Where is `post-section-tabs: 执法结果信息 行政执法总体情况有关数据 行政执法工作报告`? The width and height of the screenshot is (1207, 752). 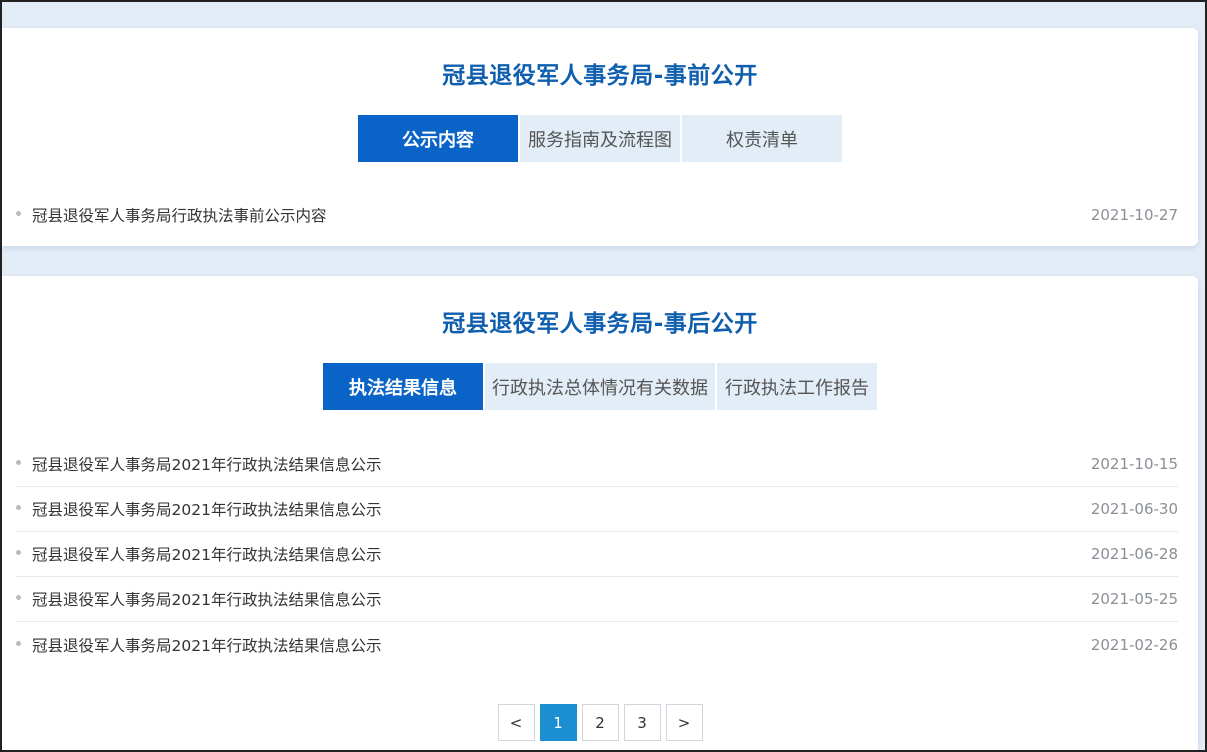
post-section-tabs: 执法结果信息 行政执法总体情况有关数据 行政执法工作报告 is located at coordinates (600, 386).